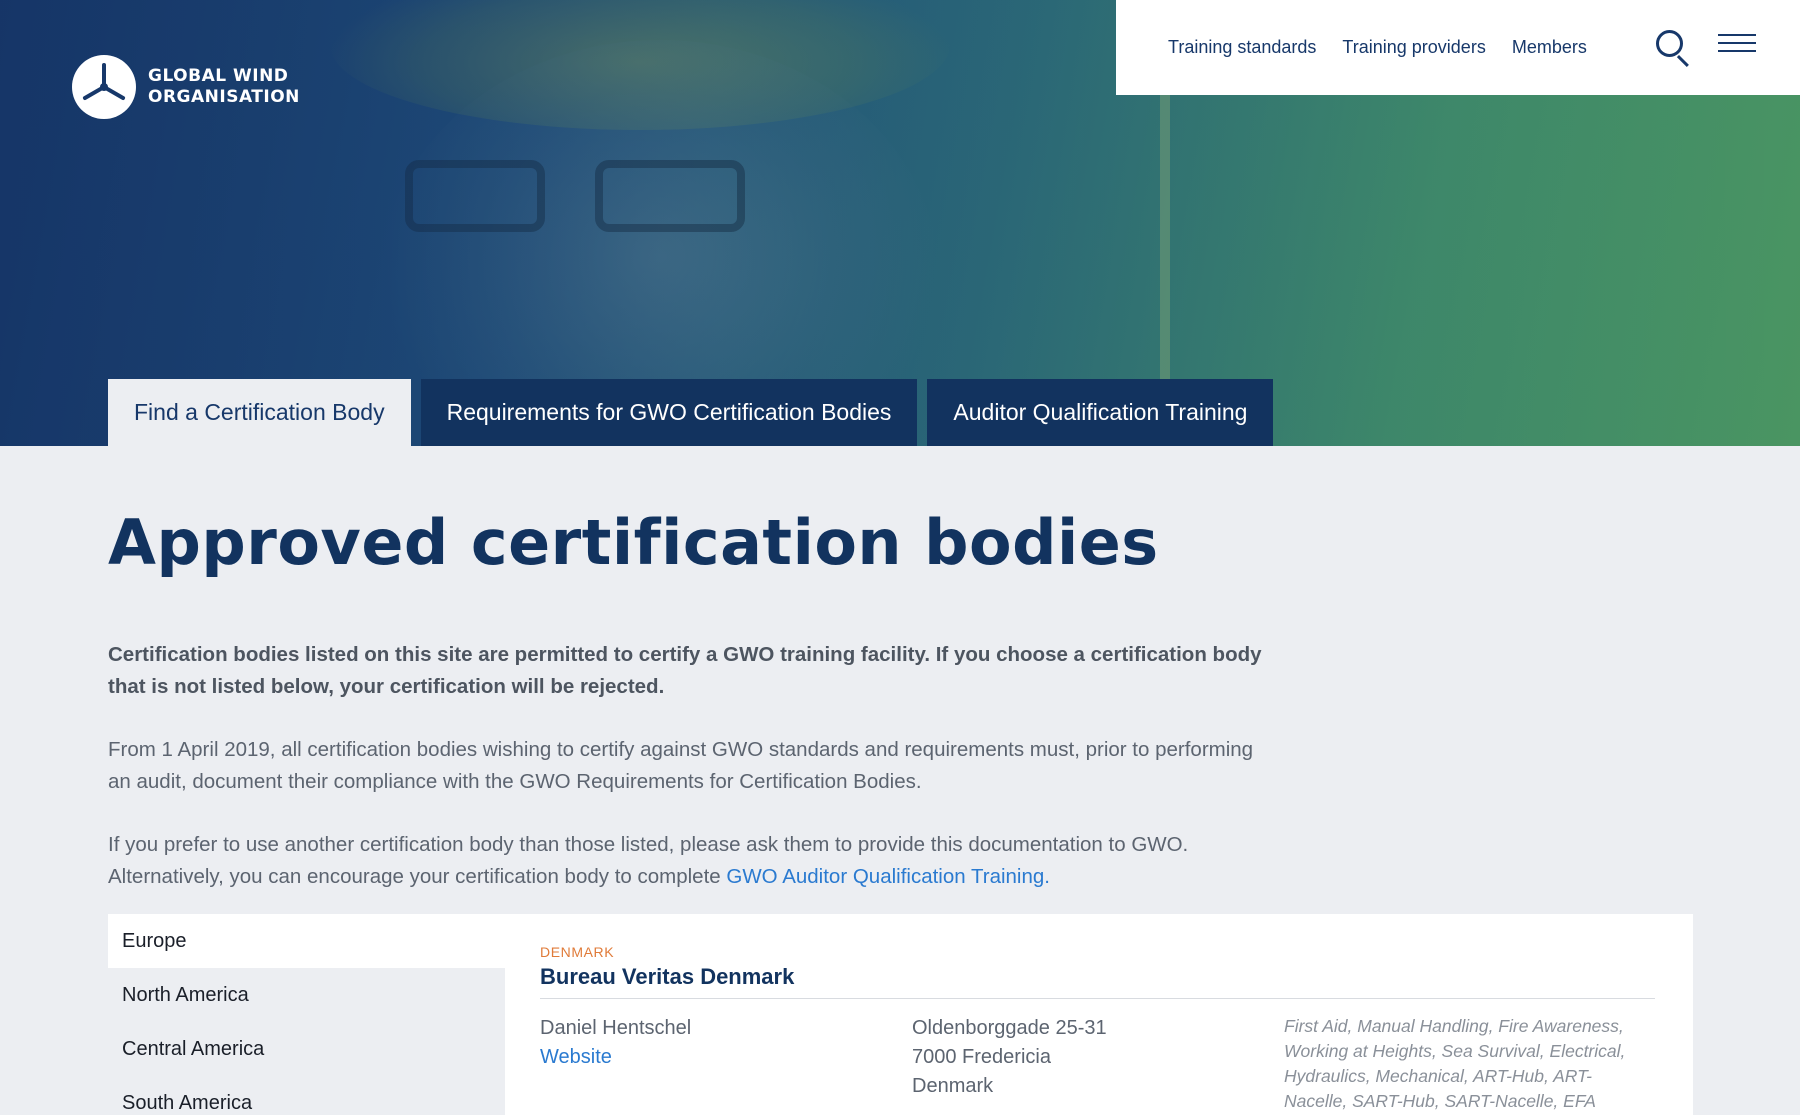 The height and width of the screenshot is (1115, 1800). What do you see at coordinates (306, 1095) in the screenshot?
I see `region-south-america: South America` at bounding box center [306, 1095].